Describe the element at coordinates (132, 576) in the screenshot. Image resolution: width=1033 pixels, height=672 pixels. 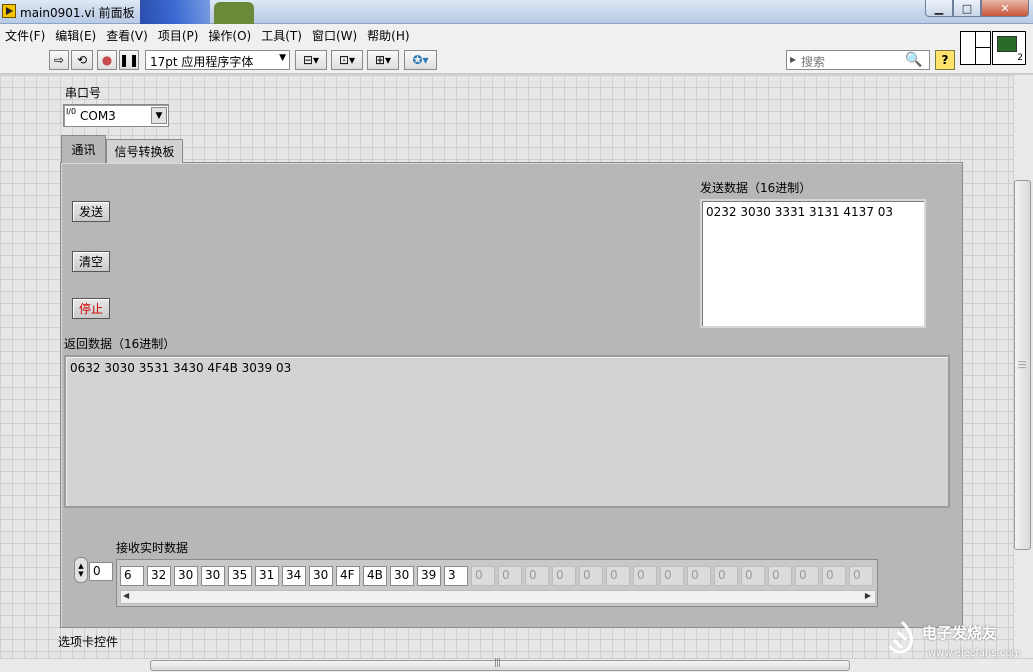
I see `array-cell: 6` at that location.